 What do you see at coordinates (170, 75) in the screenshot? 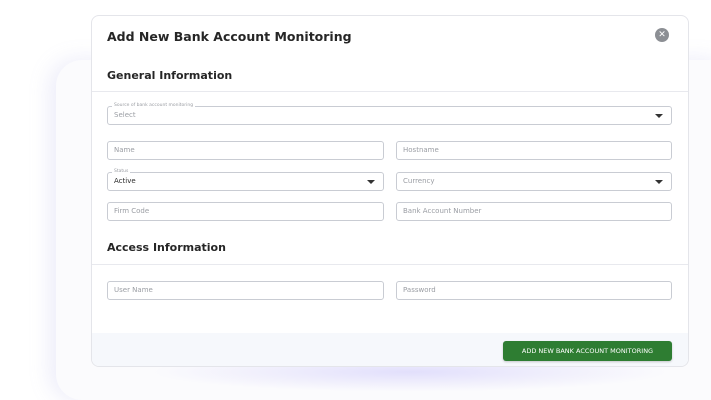
I see `general-information-heading: General Information` at bounding box center [170, 75].